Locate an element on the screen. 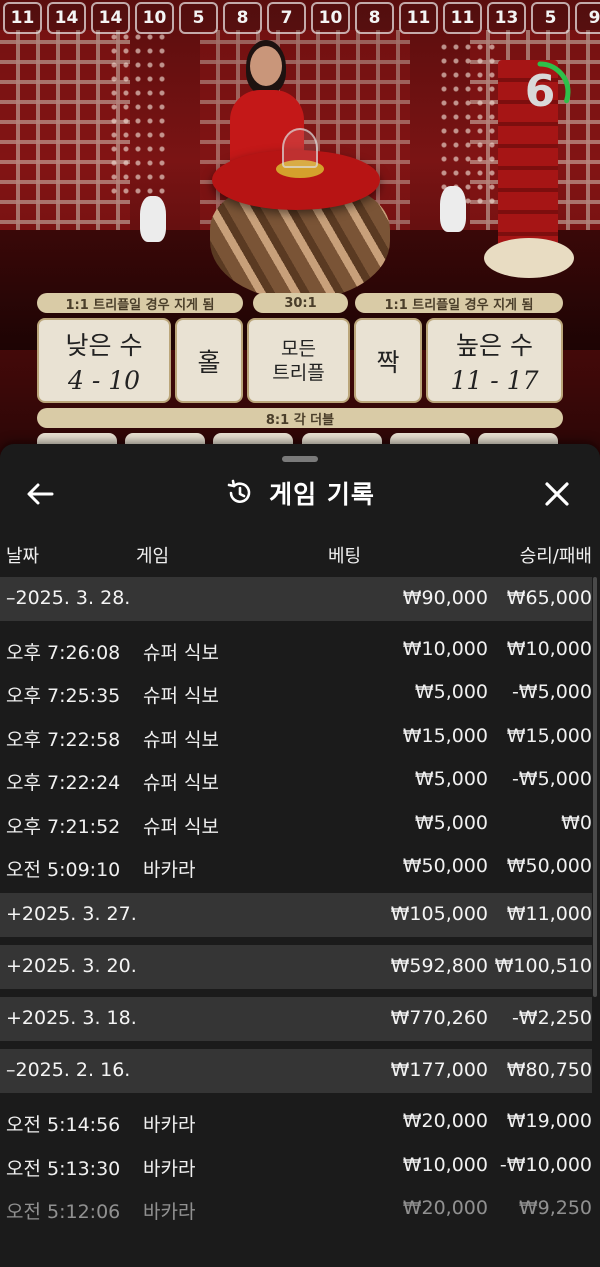  history-date-row: +2025. 3. 18. ₩770,260 -₩2,250 is located at coordinates (296, 1019).